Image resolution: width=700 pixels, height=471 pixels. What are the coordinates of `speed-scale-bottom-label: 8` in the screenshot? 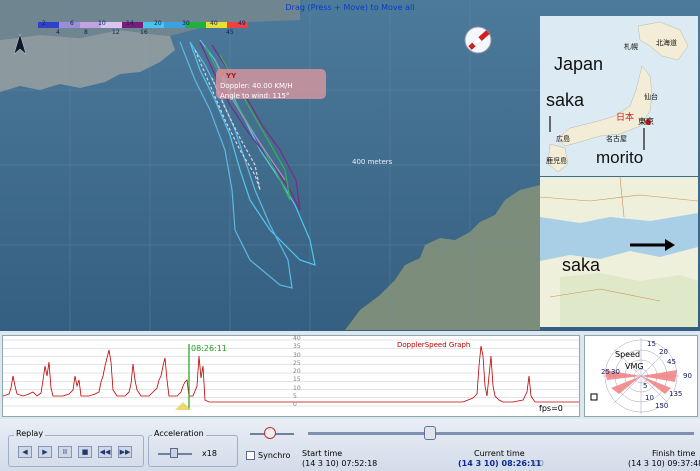 It's located at (86, 32).